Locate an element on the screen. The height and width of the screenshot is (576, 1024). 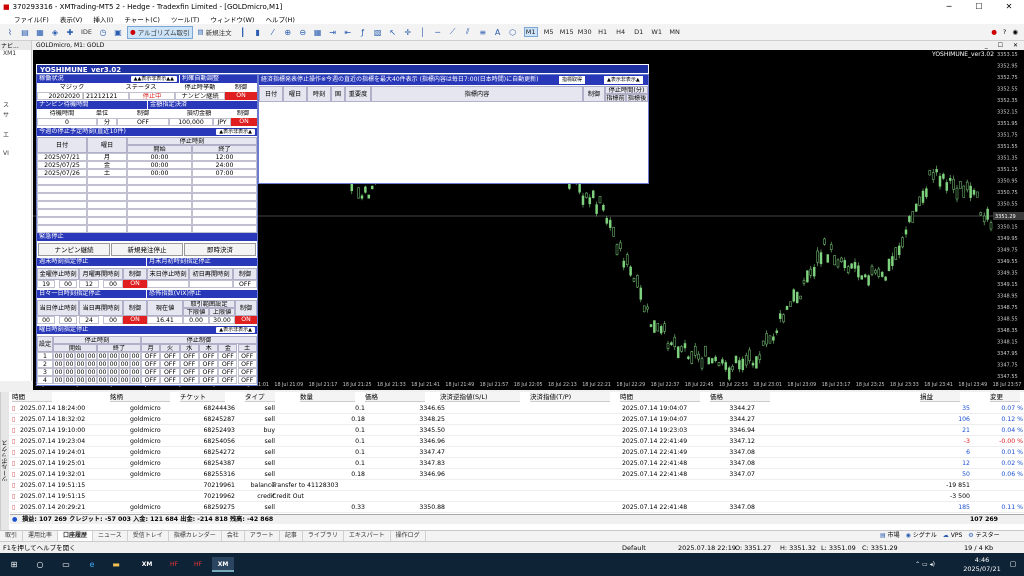
hist-col-header: チケット is located at coordinates (202, 397).